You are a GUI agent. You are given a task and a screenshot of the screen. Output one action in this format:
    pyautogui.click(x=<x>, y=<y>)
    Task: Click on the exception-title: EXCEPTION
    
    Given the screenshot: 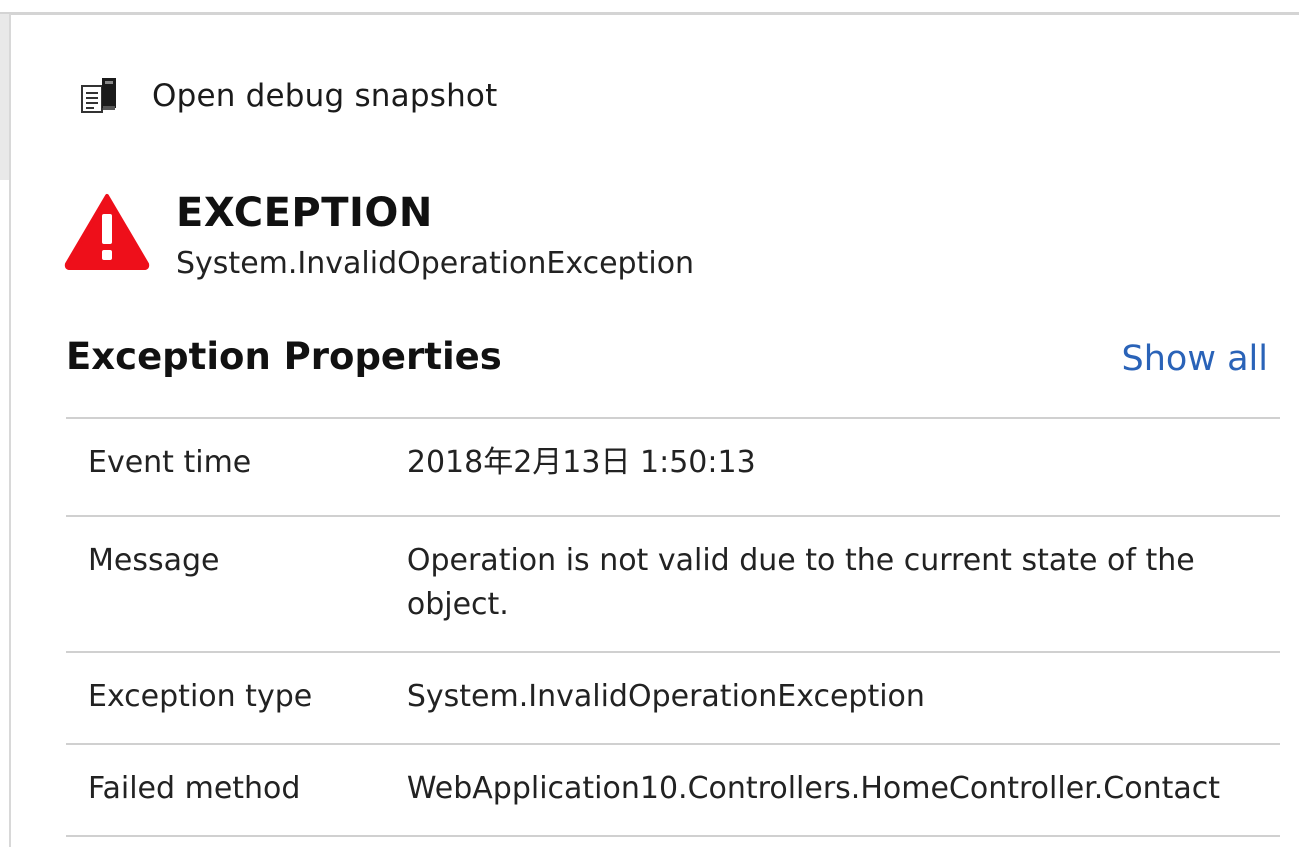 What is the action you would take?
    pyautogui.click(x=304, y=213)
    